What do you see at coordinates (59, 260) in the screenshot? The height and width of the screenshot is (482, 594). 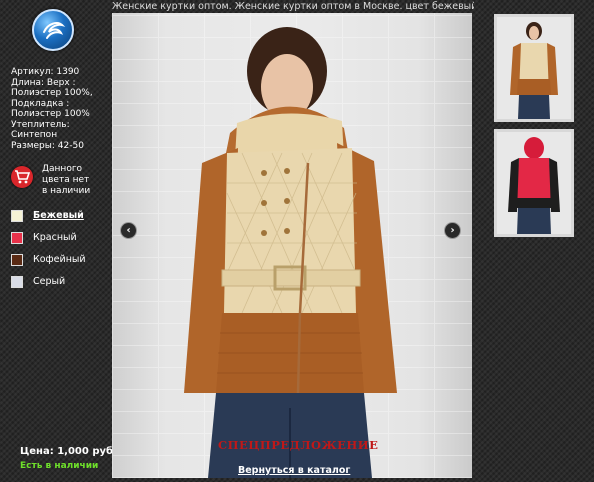 I see `color-label: Кофейный` at bounding box center [59, 260].